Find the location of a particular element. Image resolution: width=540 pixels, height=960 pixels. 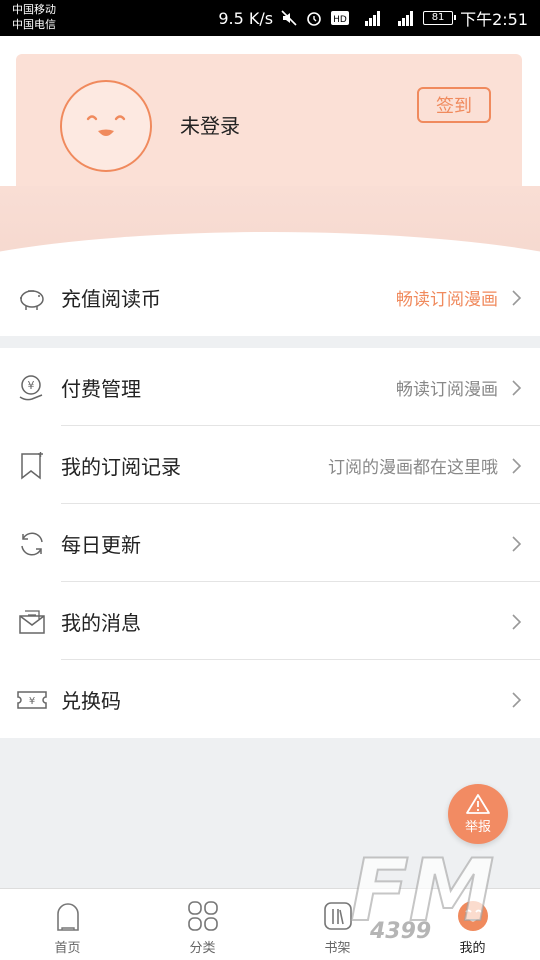

battery-indicator: 81 is located at coordinates (440, 18).